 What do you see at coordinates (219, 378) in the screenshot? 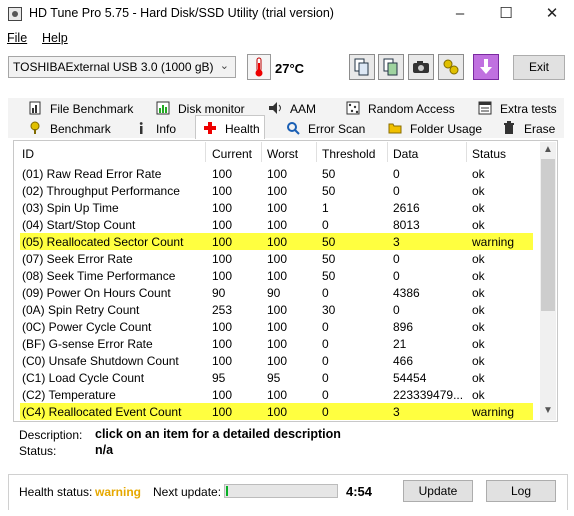
I see `cell-current: 95` at bounding box center [219, 378].